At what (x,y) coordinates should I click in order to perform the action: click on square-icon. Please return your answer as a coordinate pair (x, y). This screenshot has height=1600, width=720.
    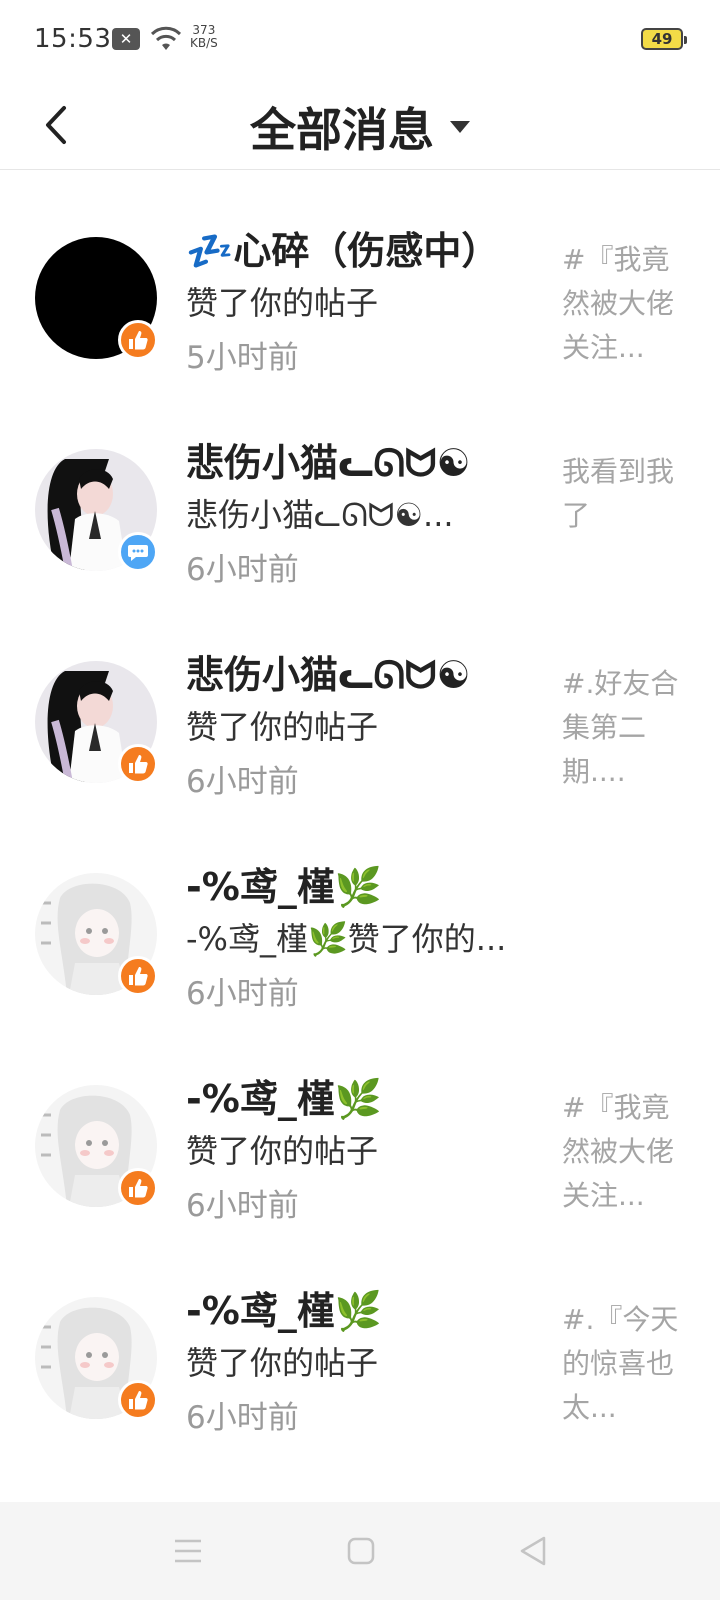
    Looking at the image, I should click on (361, 1551).